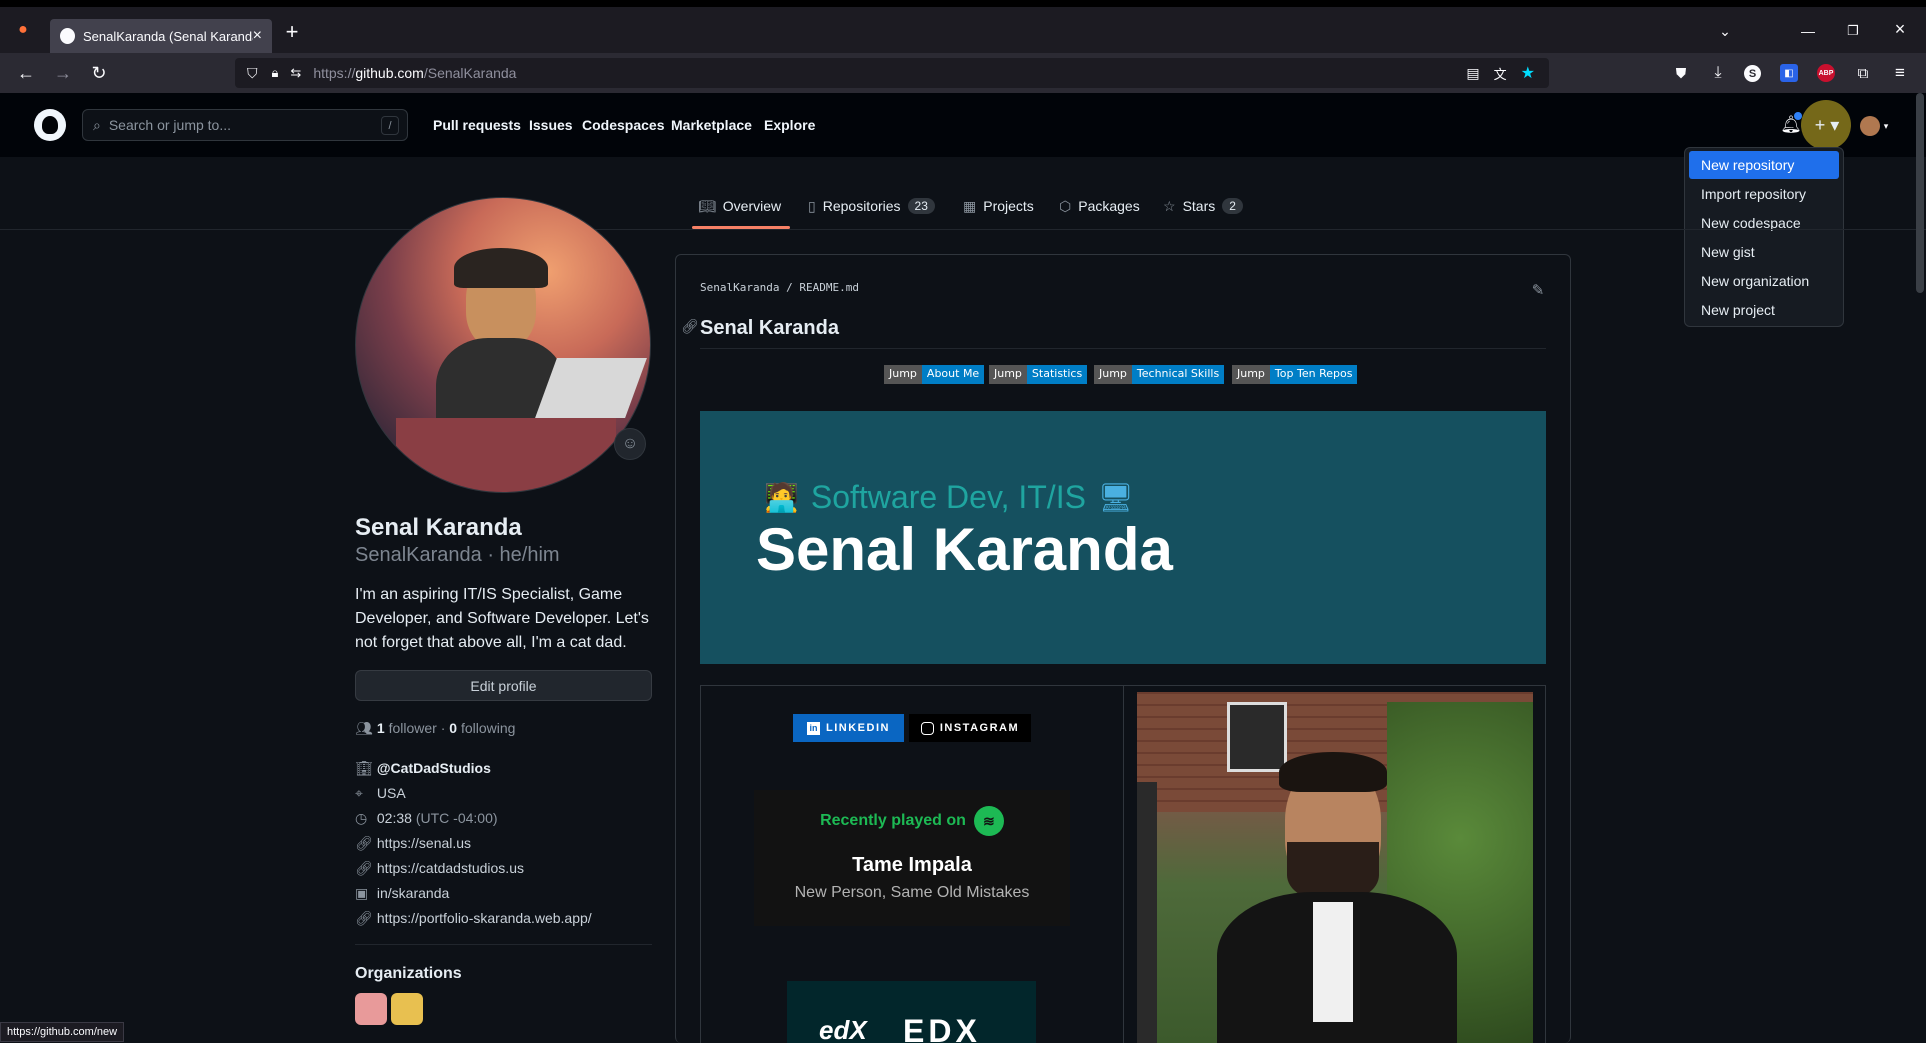  Describe the element at coordinates (161, 36) in the screenshot. I see `browser-tab: SenalKaranda (Senal Karanda) ×` at that location.